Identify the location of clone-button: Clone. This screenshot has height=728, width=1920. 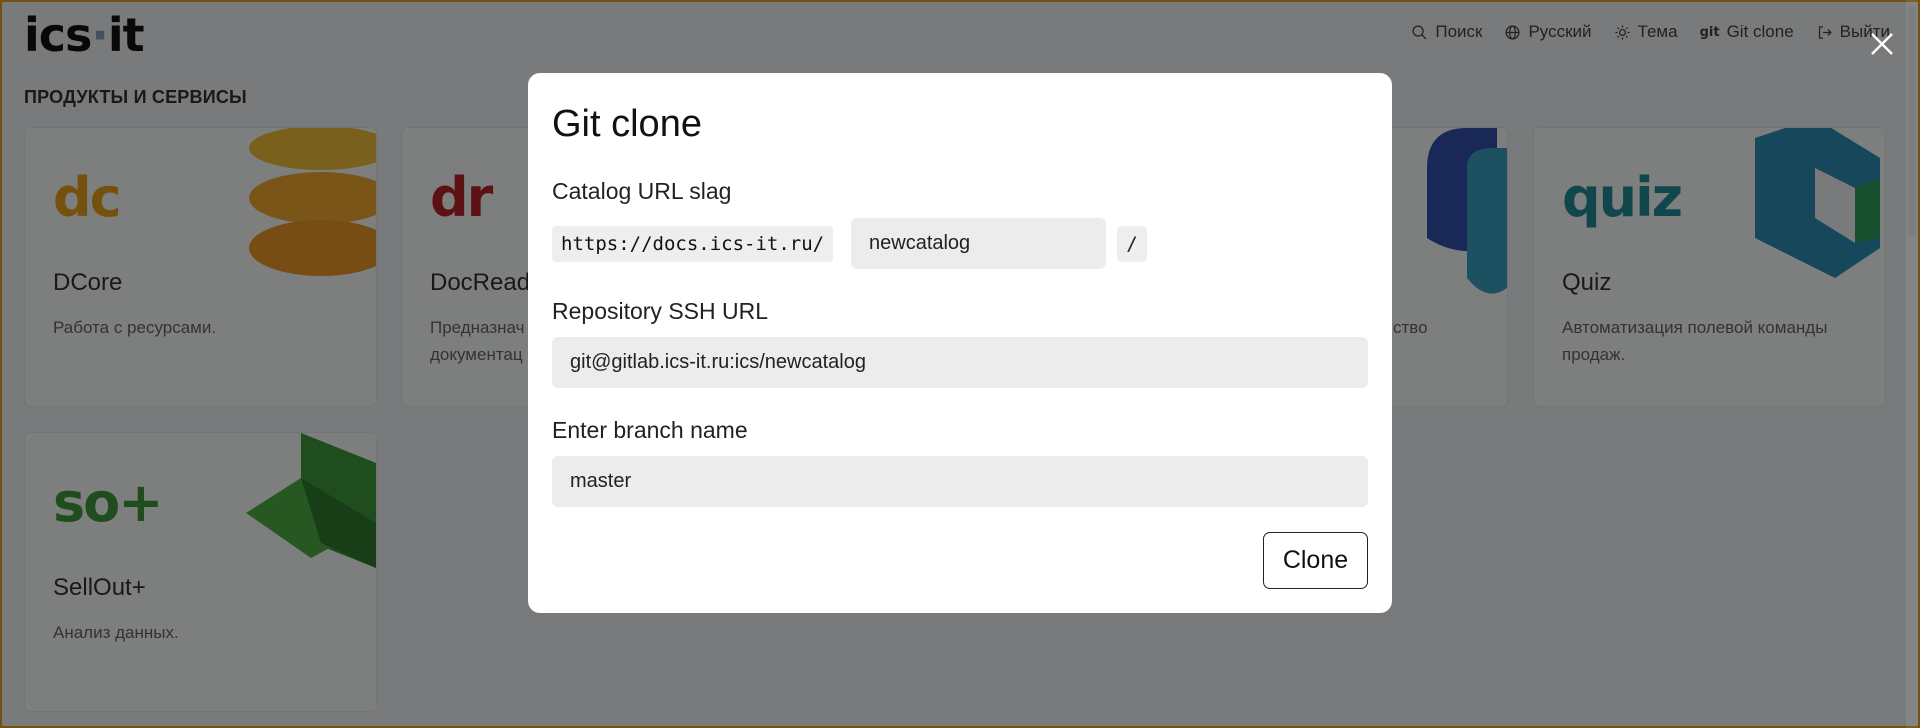
(1315, 560).